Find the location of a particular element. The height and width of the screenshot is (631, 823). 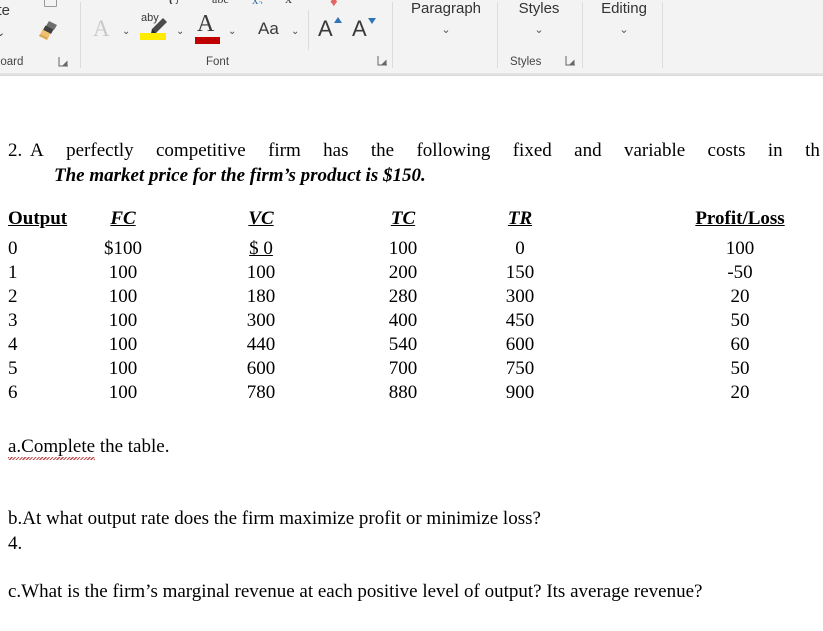

cell-output: 4 is located at coordinates (13, 344).